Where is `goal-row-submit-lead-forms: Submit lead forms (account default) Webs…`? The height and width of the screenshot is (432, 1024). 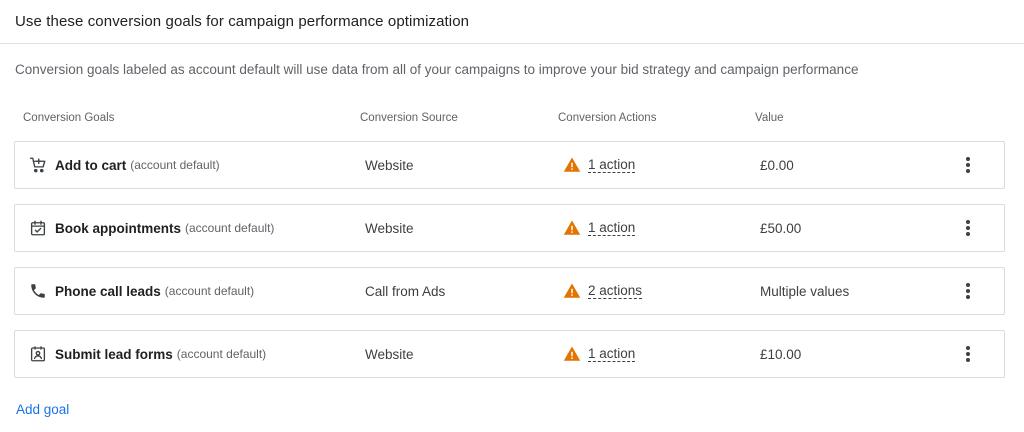
goal-row-submit-lead-forms: Submit lead forms (account default) Webs… is located at coordinates (509, 354).